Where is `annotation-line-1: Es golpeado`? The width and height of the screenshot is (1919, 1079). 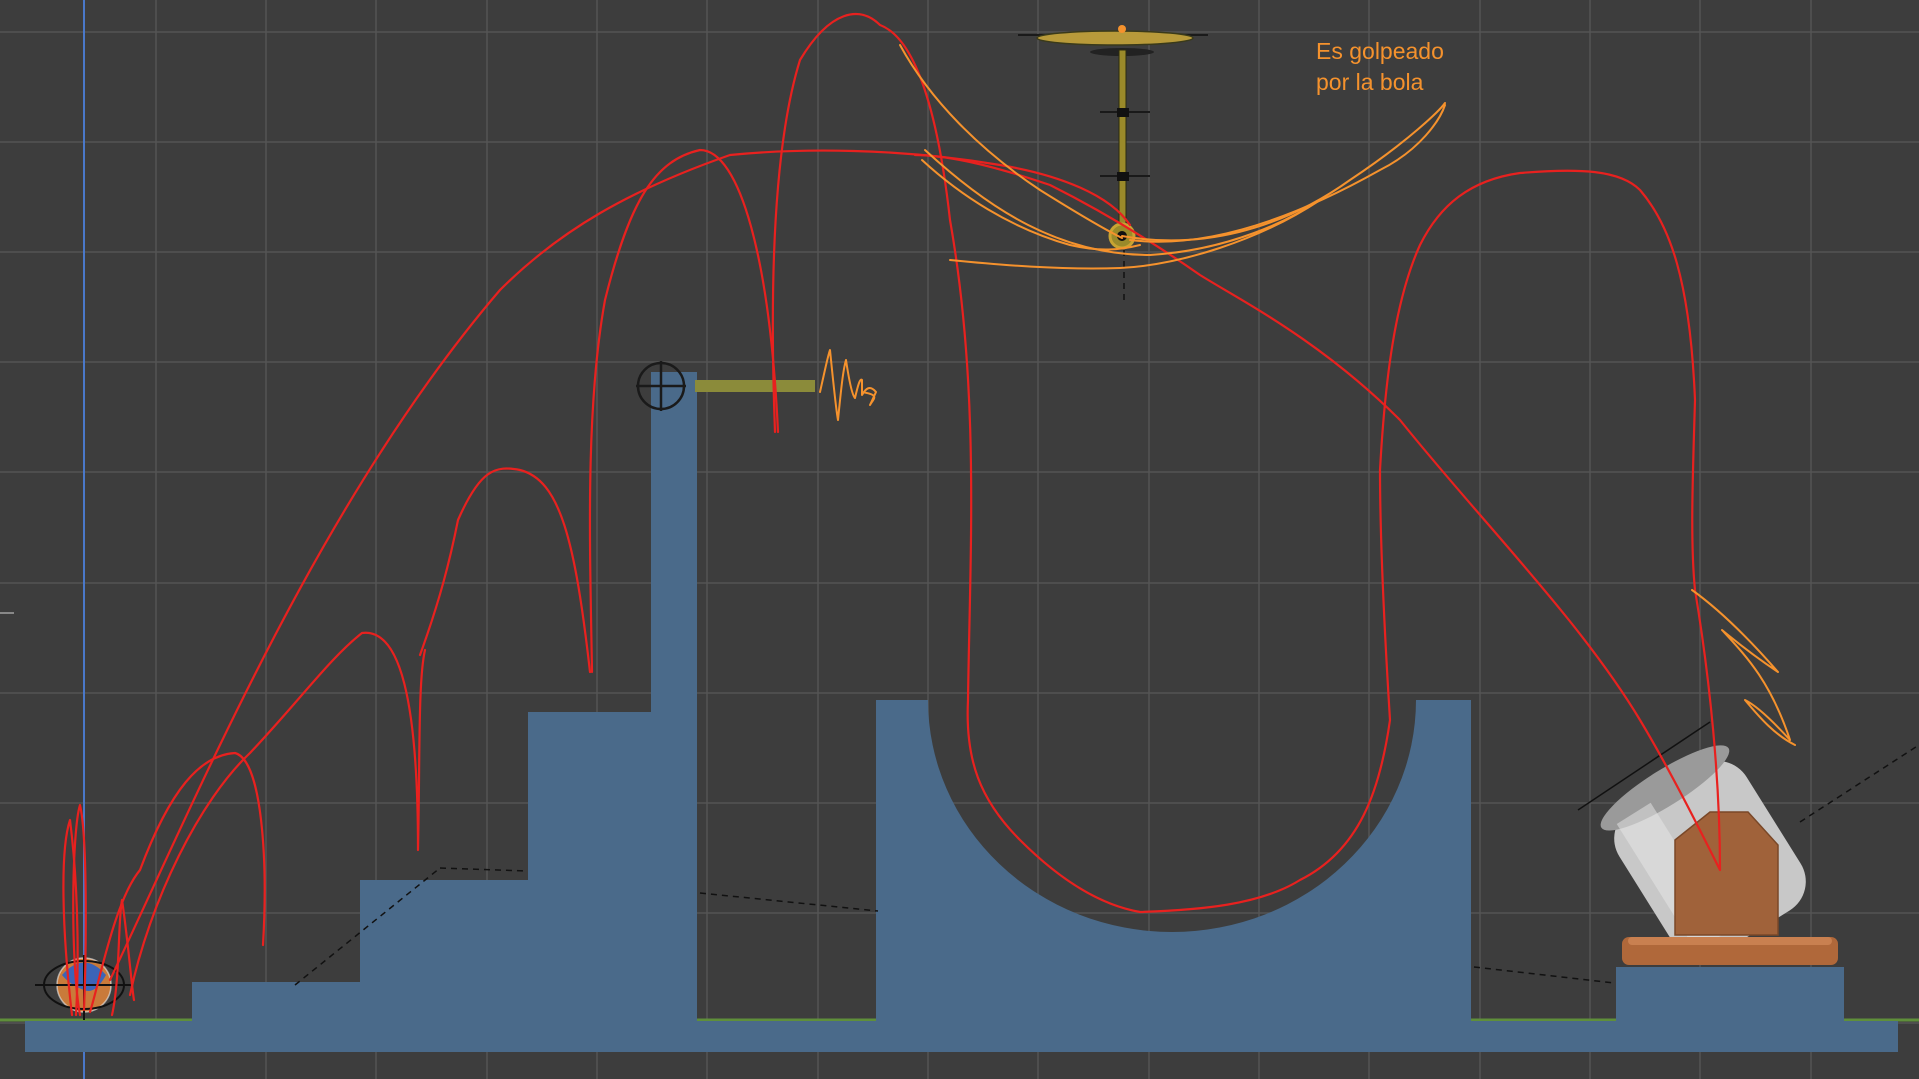 annotation-line-1: Es golpeado is located at coordinates (1380, 51).